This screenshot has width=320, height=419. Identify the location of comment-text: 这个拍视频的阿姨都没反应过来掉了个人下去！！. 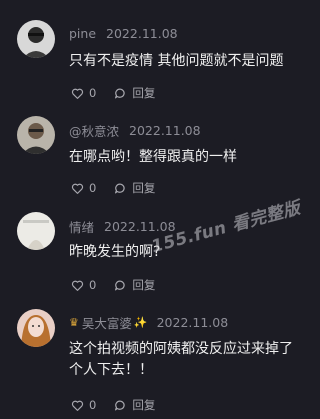
(181, 359).